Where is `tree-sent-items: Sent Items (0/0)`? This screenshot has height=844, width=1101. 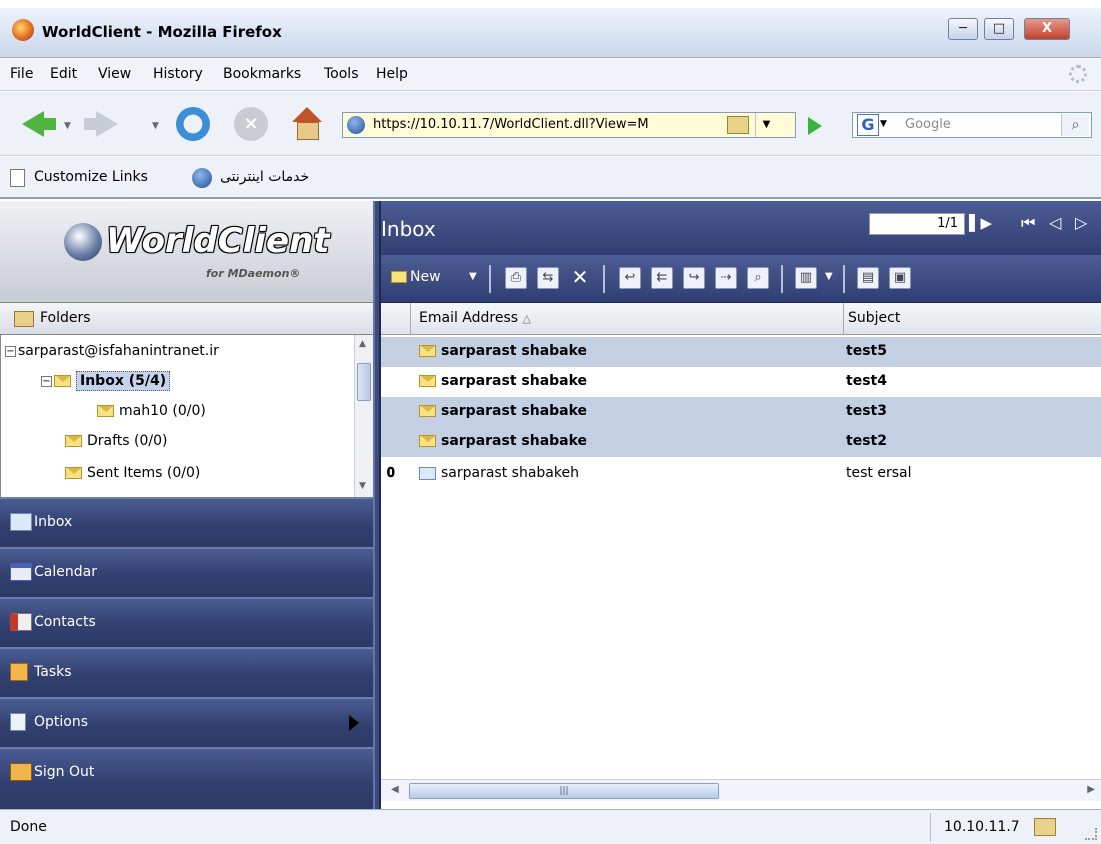 tree-sent-items: Sent Items (0/0) is located at coordinates (132, 479).